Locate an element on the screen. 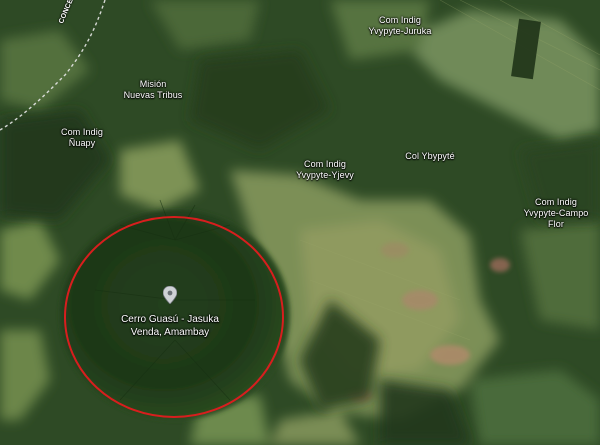 The height and width of the screenshot is (445, 600). place-label-line: Yvypyte-Juruka is located at coordinates (400, 31).